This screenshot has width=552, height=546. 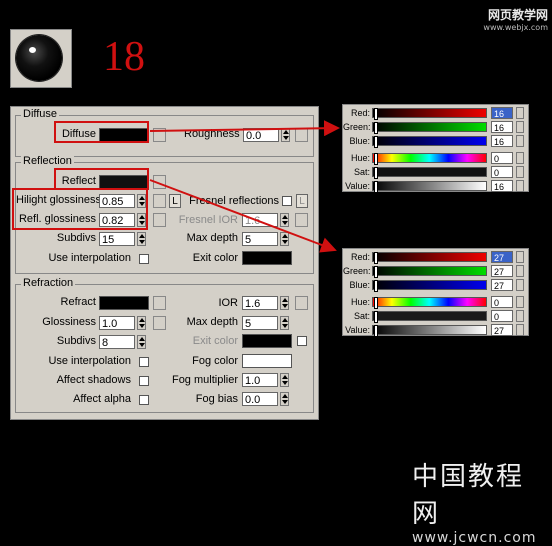 I want to click on picker1-blue-row: Blue: 16, so click(x=435, y=141).